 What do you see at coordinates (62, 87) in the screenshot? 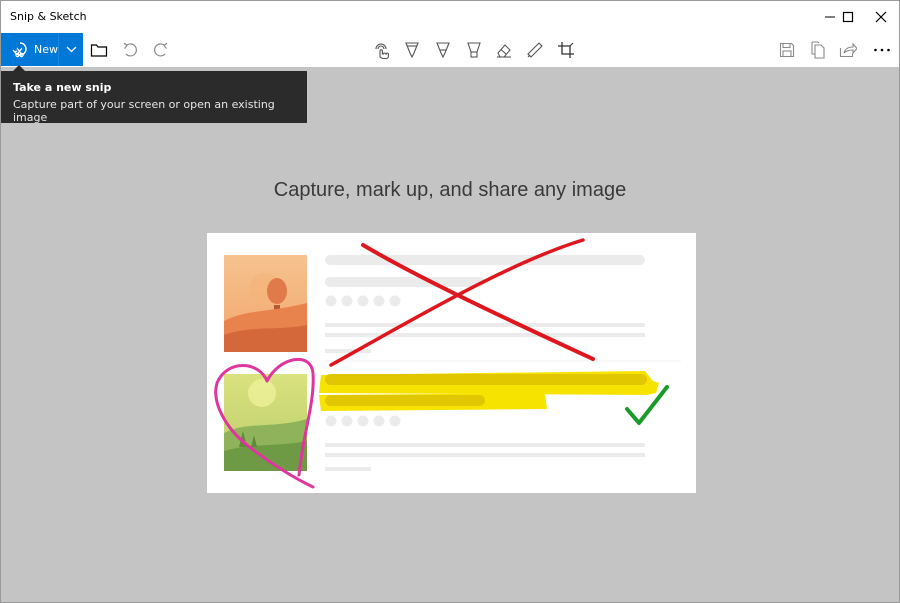
I see `tooltip-title: Take a new snip` at bounding box center [62, 87].